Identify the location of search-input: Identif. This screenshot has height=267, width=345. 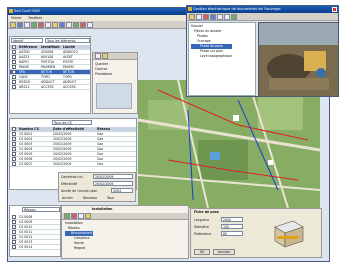
(27, 40).